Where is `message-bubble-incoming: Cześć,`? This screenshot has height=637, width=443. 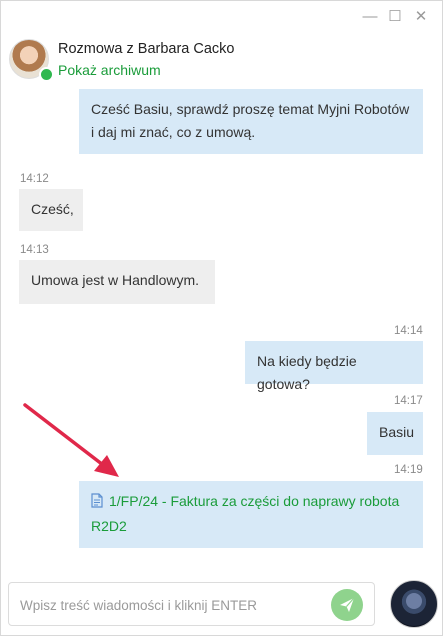
message-bubble-incoming: Cześć, is located at coordinates (51, 210).